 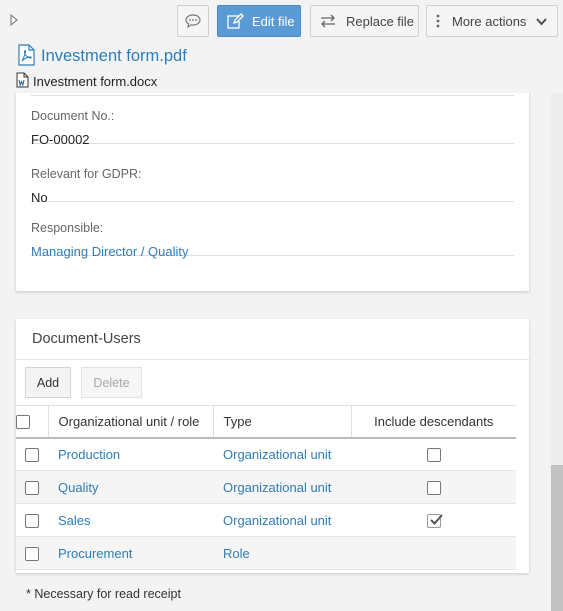 I want to click on select-all-checkbox, so click(x=23, y=422).